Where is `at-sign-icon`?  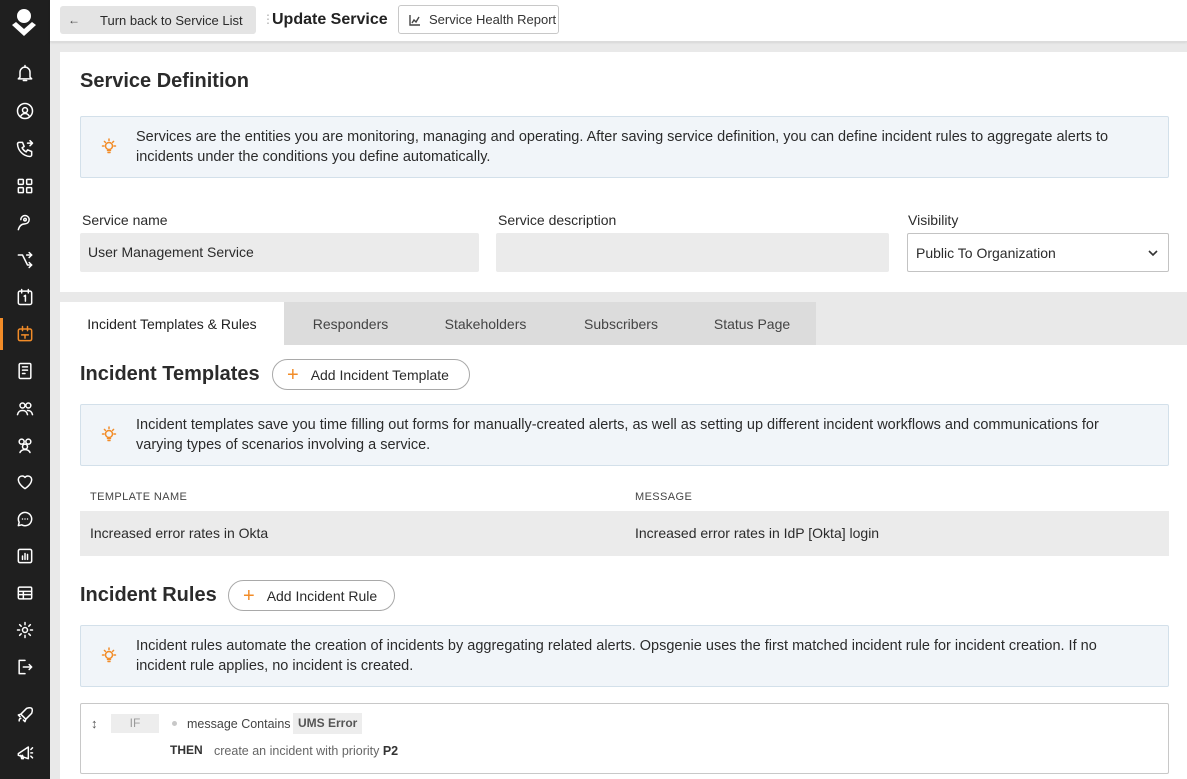 at-sign-icon is located at coordinates (25, 111).